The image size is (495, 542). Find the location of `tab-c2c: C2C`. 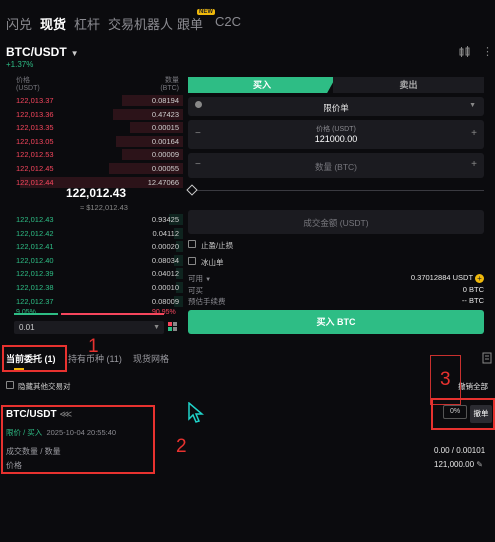

tab-c2c: C2C is located at coordinates (228, 21).